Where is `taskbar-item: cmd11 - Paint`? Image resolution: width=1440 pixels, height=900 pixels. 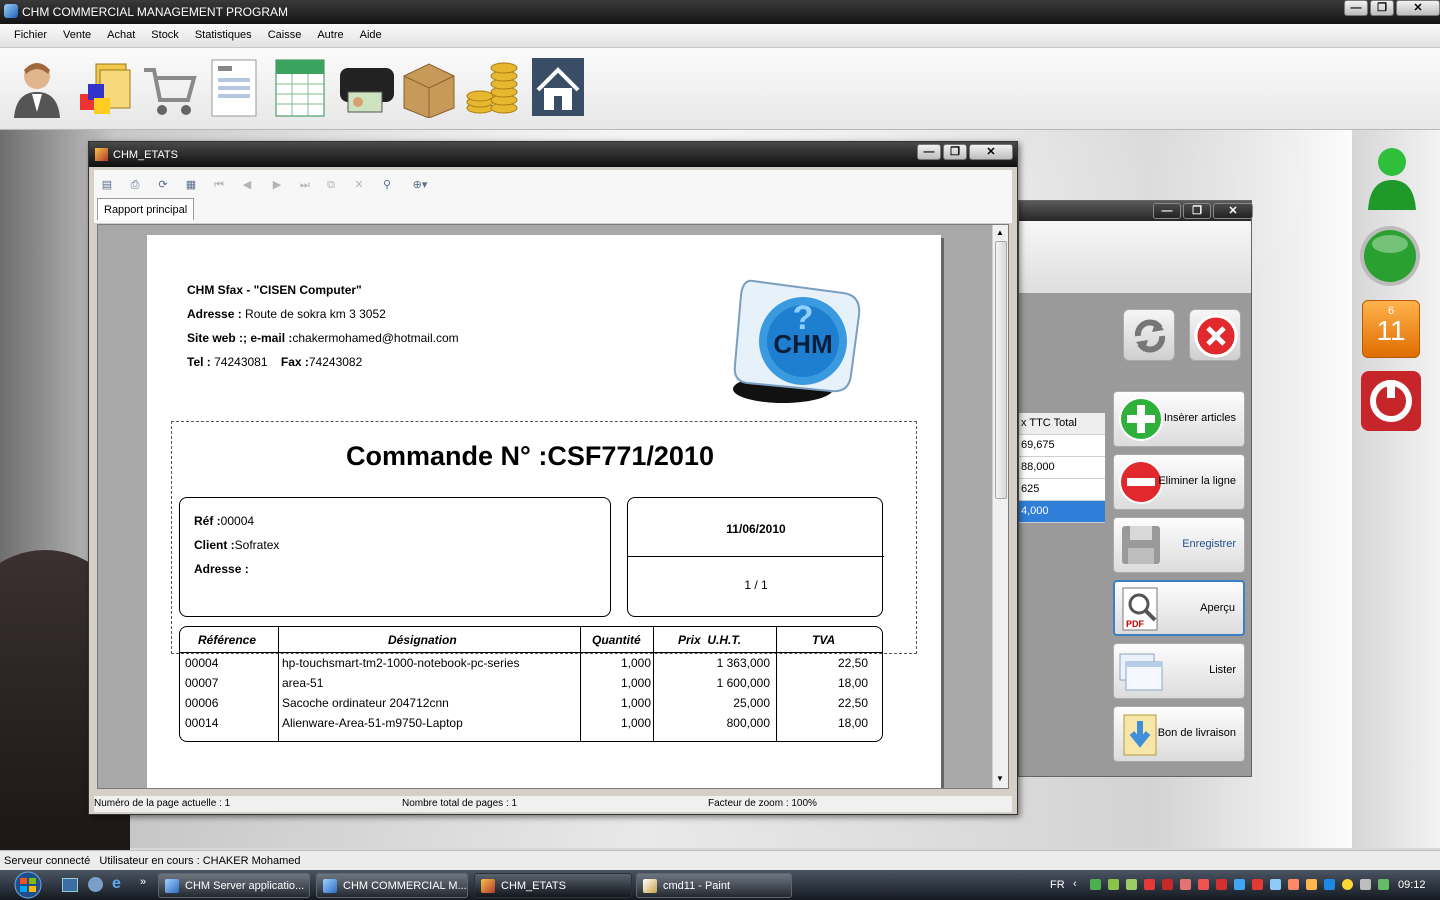
taskbar-item: cmd11 - Paint is located at coordinates (714, 885).